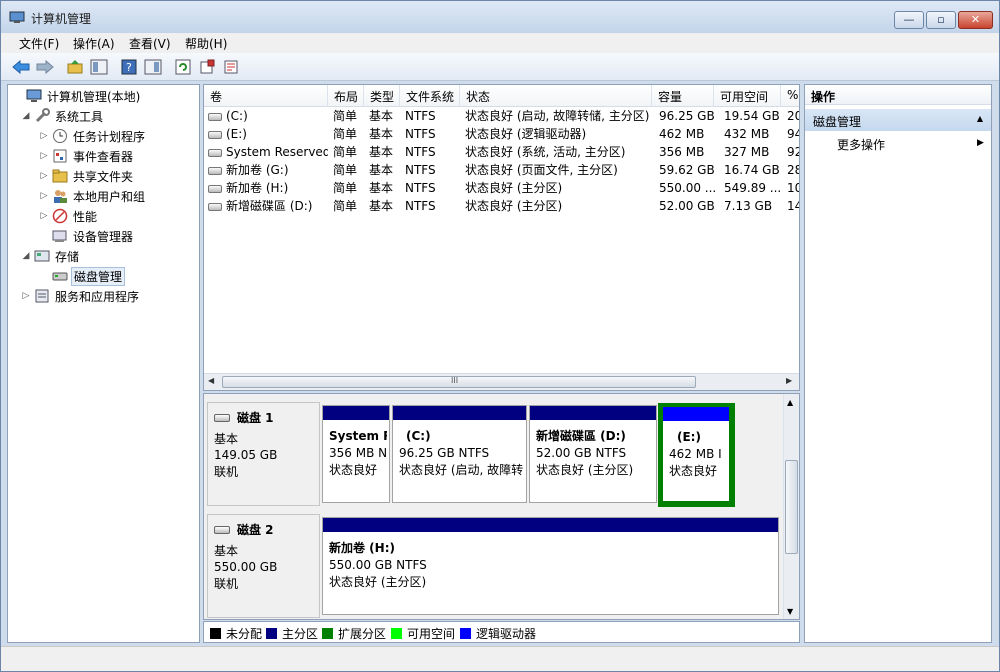 This screenshot has width=1000, height=672. Describe the element at coordinates (94, 43) in the screenshot. I see `menu-action: 操作(A)` at that location.